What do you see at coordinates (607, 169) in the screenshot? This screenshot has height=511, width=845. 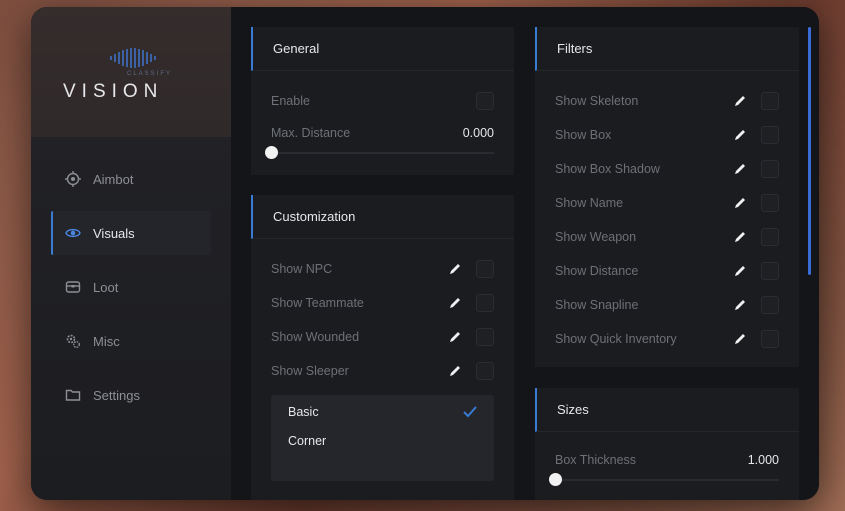 I see `option-label: Show Box Shadow` at bounding box center [607, 169].